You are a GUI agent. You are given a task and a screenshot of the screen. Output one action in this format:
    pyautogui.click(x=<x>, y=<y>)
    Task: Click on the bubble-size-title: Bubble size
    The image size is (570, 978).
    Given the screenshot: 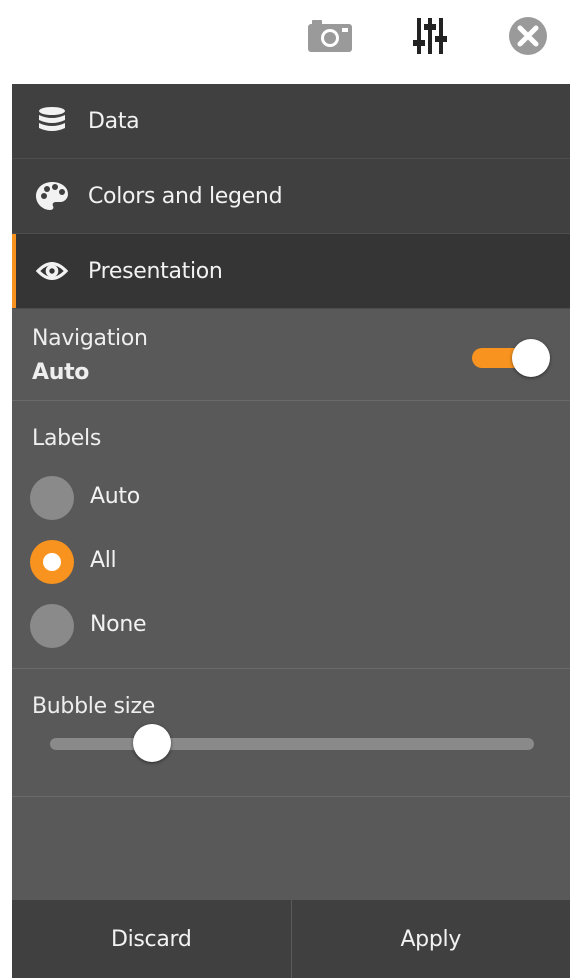 What is the action you would take?
    pyautogui.click(x=93, y=706)
    